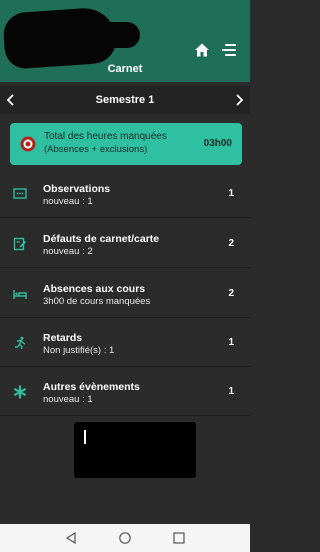 Image resolution: width=320 pixels, height=552 pixels. What do you see at coordinates (135, 450) in the screenshot?
I see `redaction-box` at bounding box center [135, 450].